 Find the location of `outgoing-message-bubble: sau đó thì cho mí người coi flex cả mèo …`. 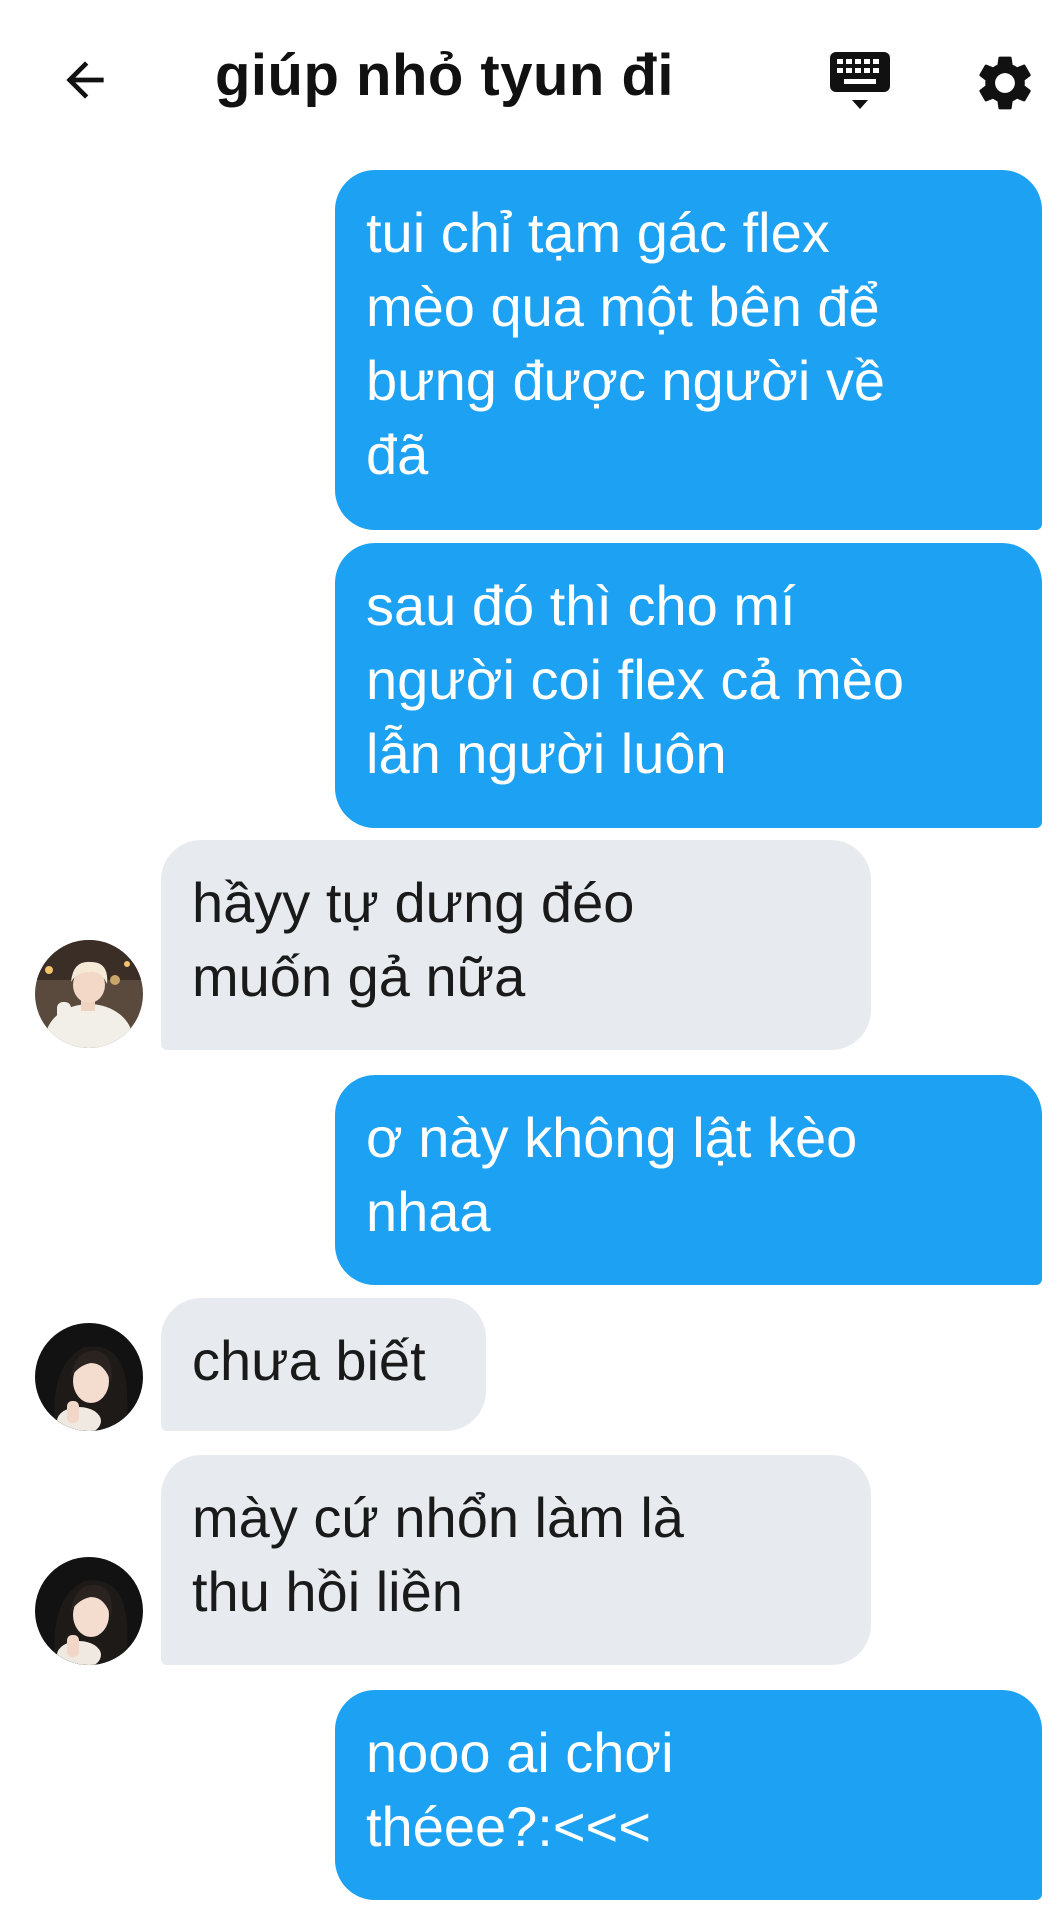

outgoing-message-bubble: sau đó thì cho mí người coi flex cả mèo … is located at coordinates (688, 685).